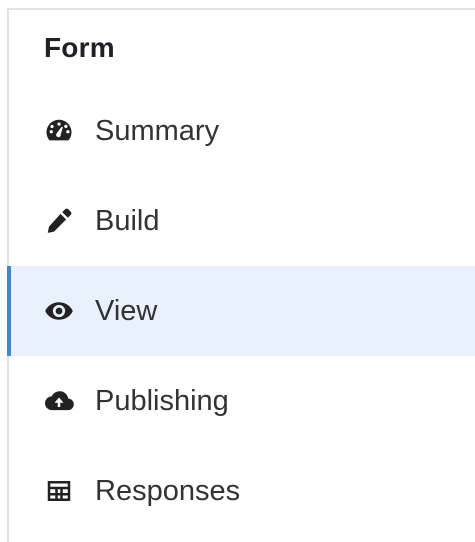 Image resolution: width=475 pixels, height=542 pixels. What do you see at coordinates (162, 400) in the screenshot?
I see `sidebar-item-label: Publishing` at bounding box center [162, 400].